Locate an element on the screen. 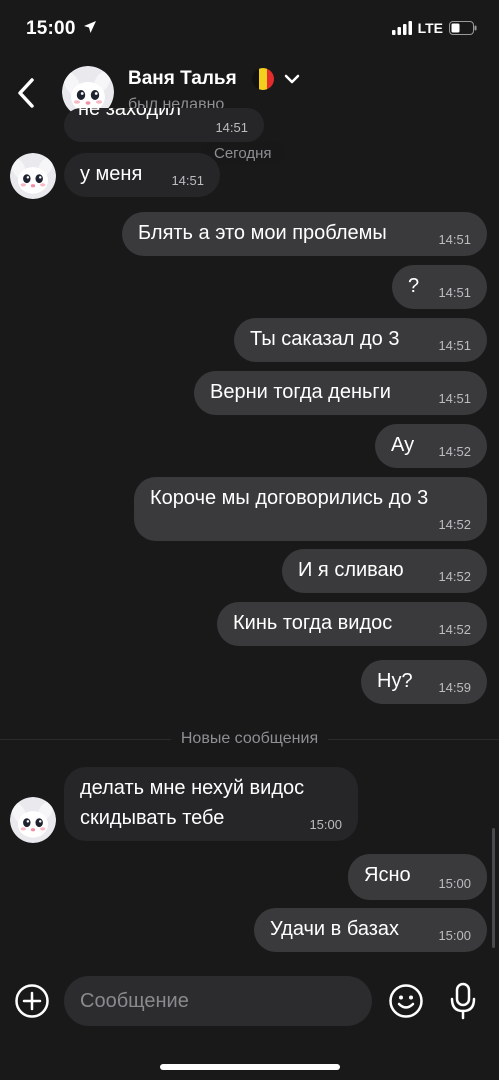 The height and width of the screenshot is (1080, 499). battery-icon is located at coordinates (463, 28).